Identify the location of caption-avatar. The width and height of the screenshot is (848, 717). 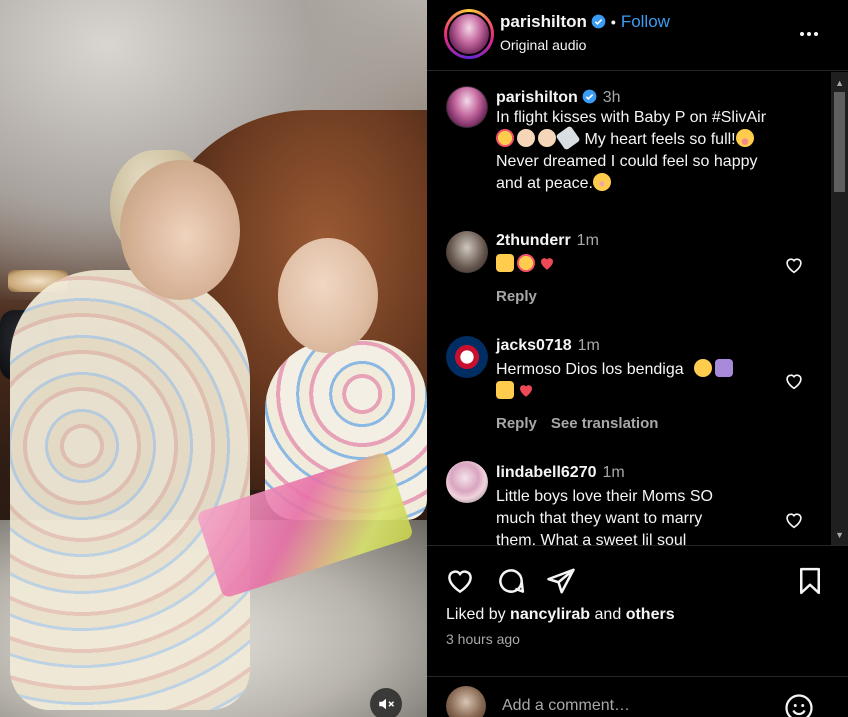
(467, 107).